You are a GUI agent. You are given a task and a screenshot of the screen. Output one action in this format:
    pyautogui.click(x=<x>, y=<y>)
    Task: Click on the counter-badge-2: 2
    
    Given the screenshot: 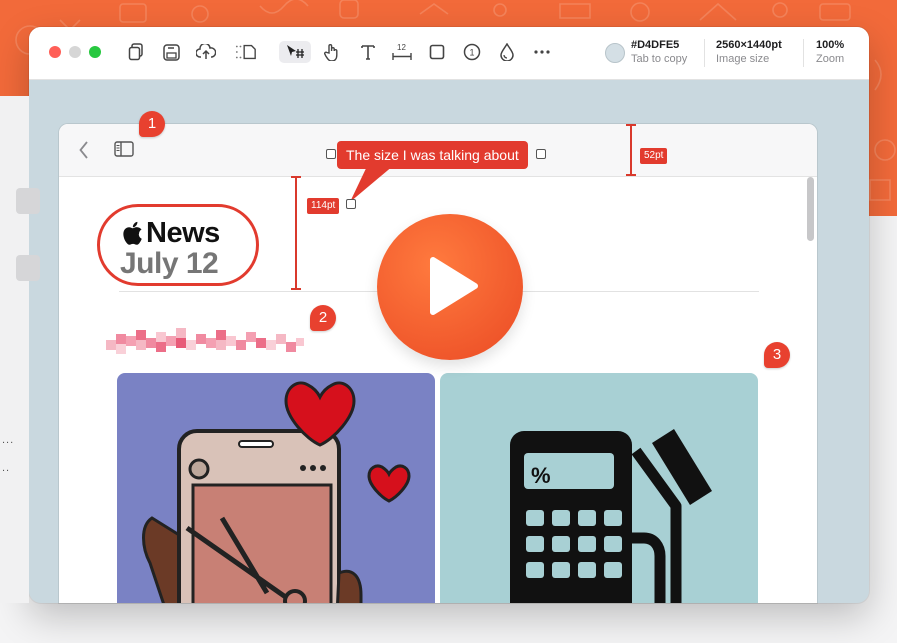 What is the action you would take?
    pyautogui.click(x=323, y=318)
    